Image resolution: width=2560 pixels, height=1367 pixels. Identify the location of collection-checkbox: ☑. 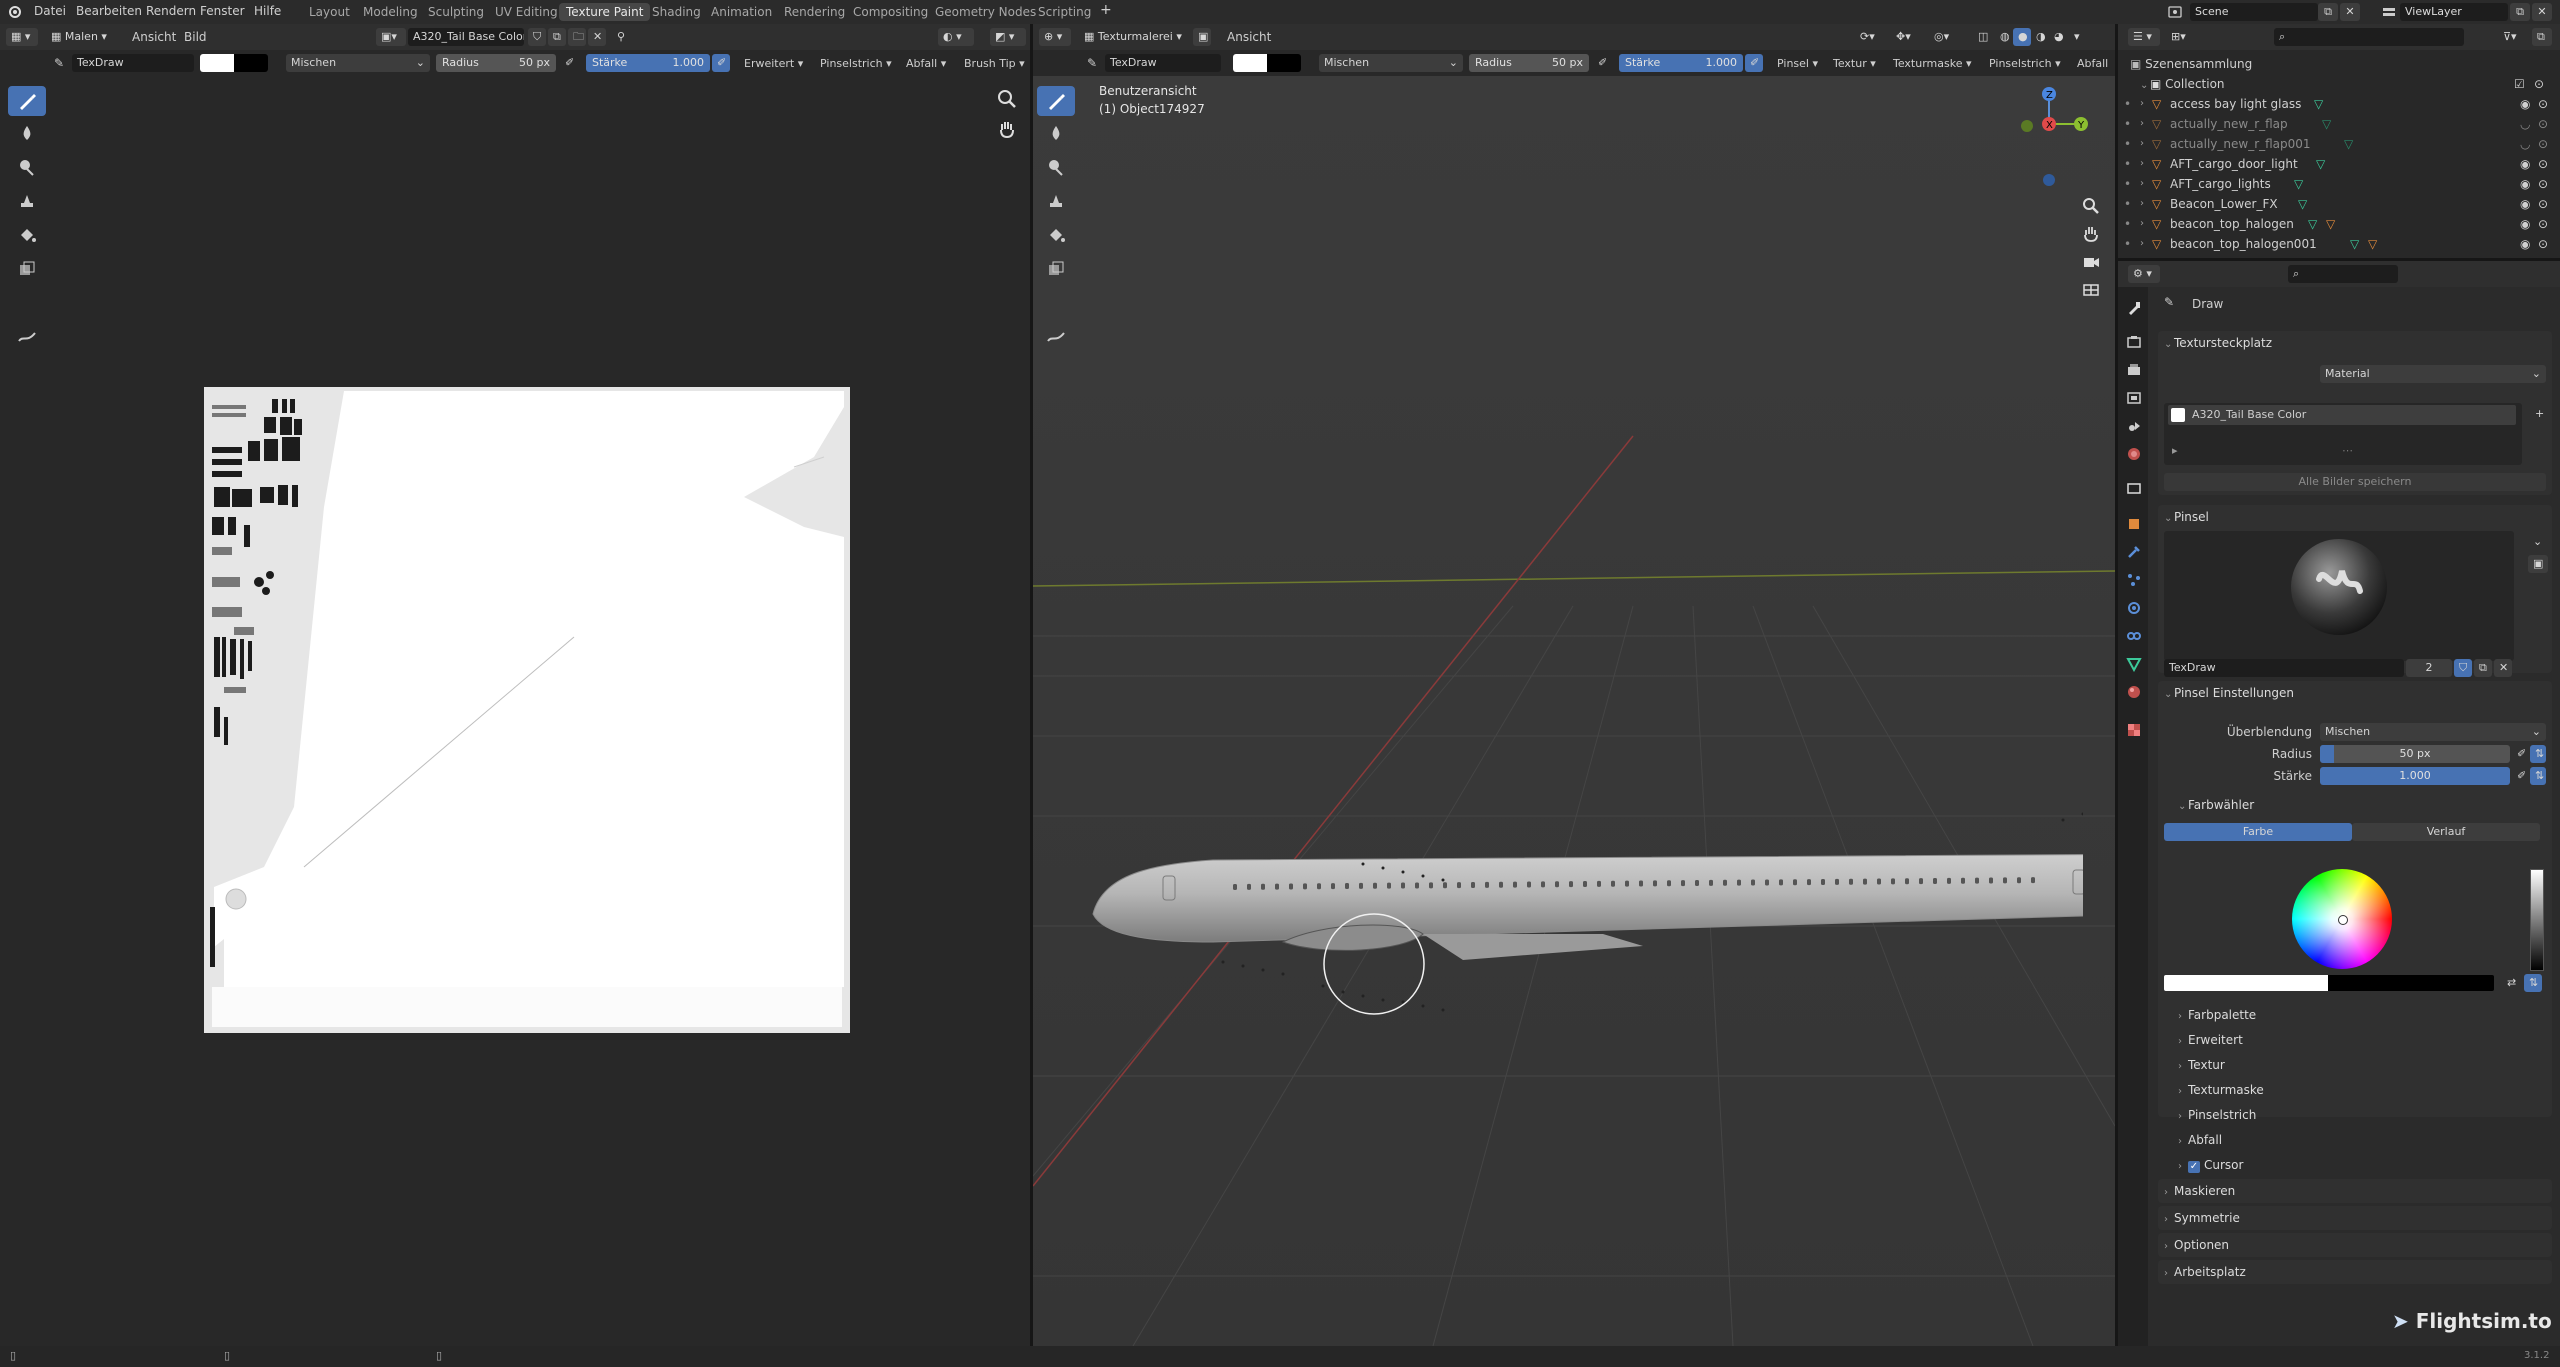
(2519, 84).